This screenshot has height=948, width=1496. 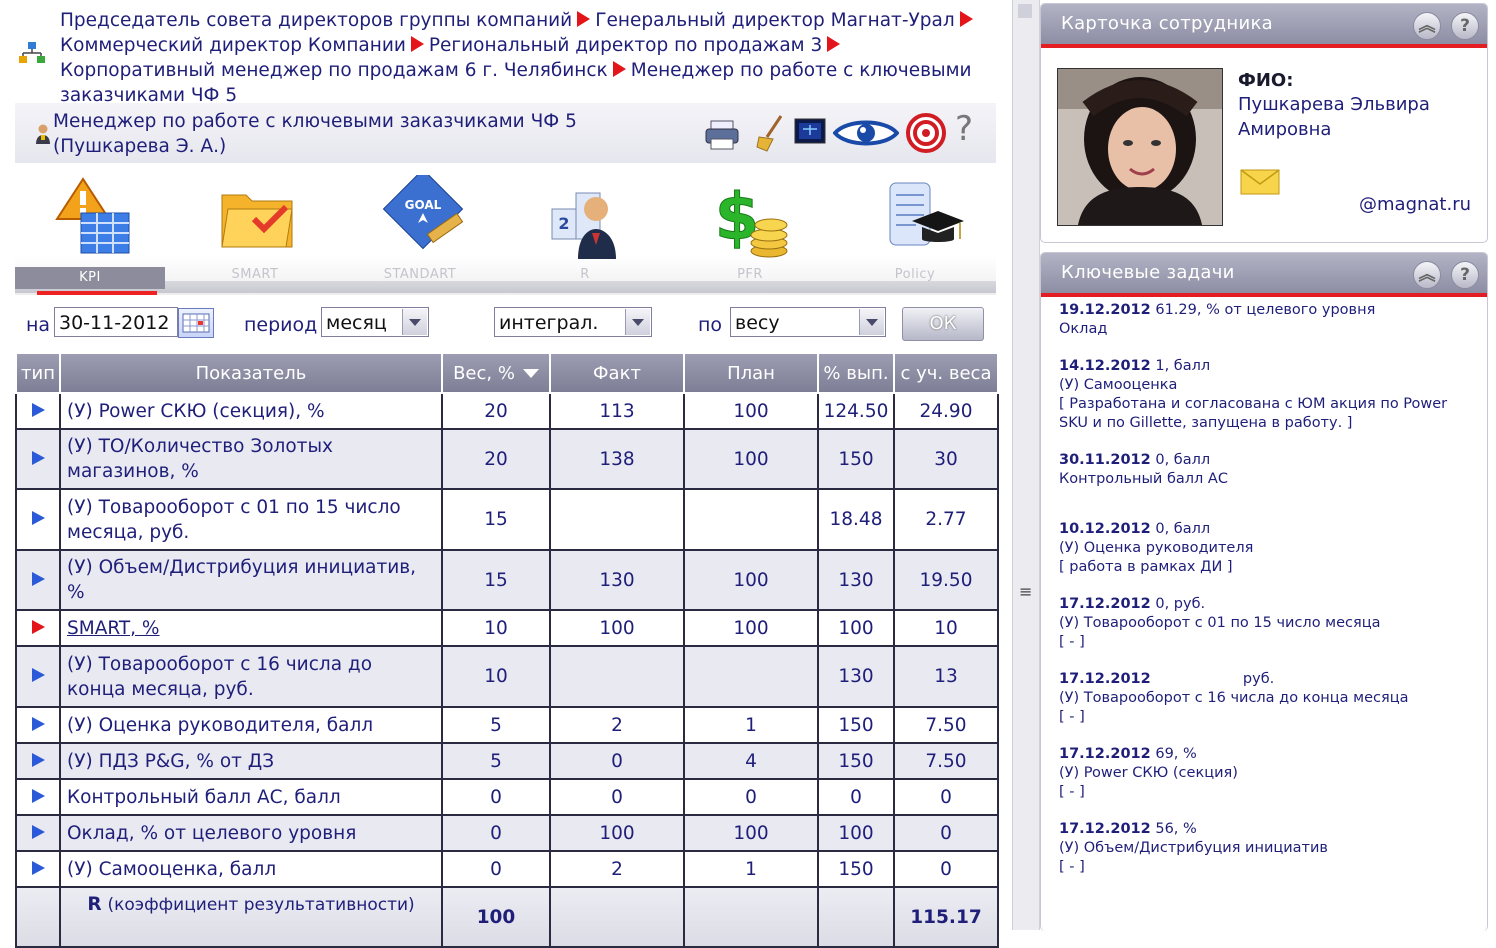 What do you see at coordinates (856, 374) in the screenshot?
I see `col-pct-header: % вып.` at bounding box center [856, 374].